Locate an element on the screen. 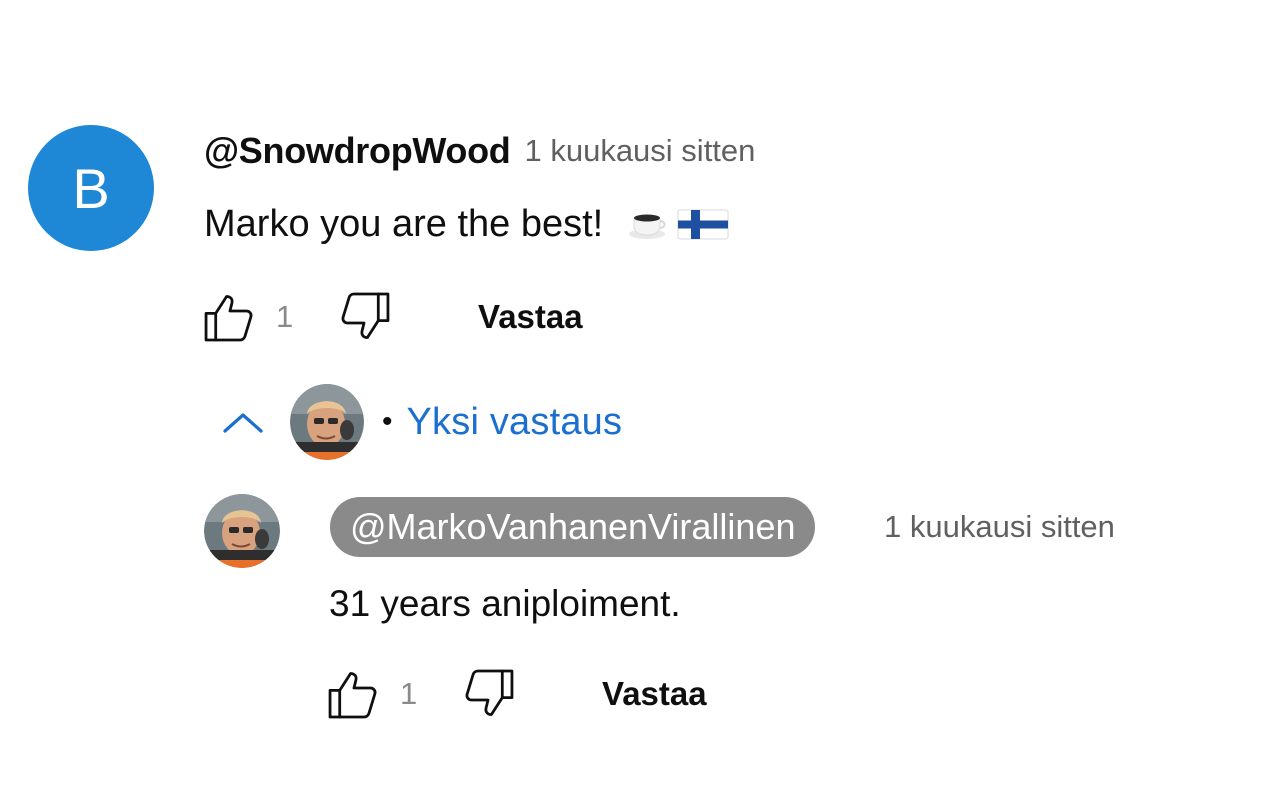 This screenshot has width=1280, height=802. replier-avatar is located at coordinates (242, 531).